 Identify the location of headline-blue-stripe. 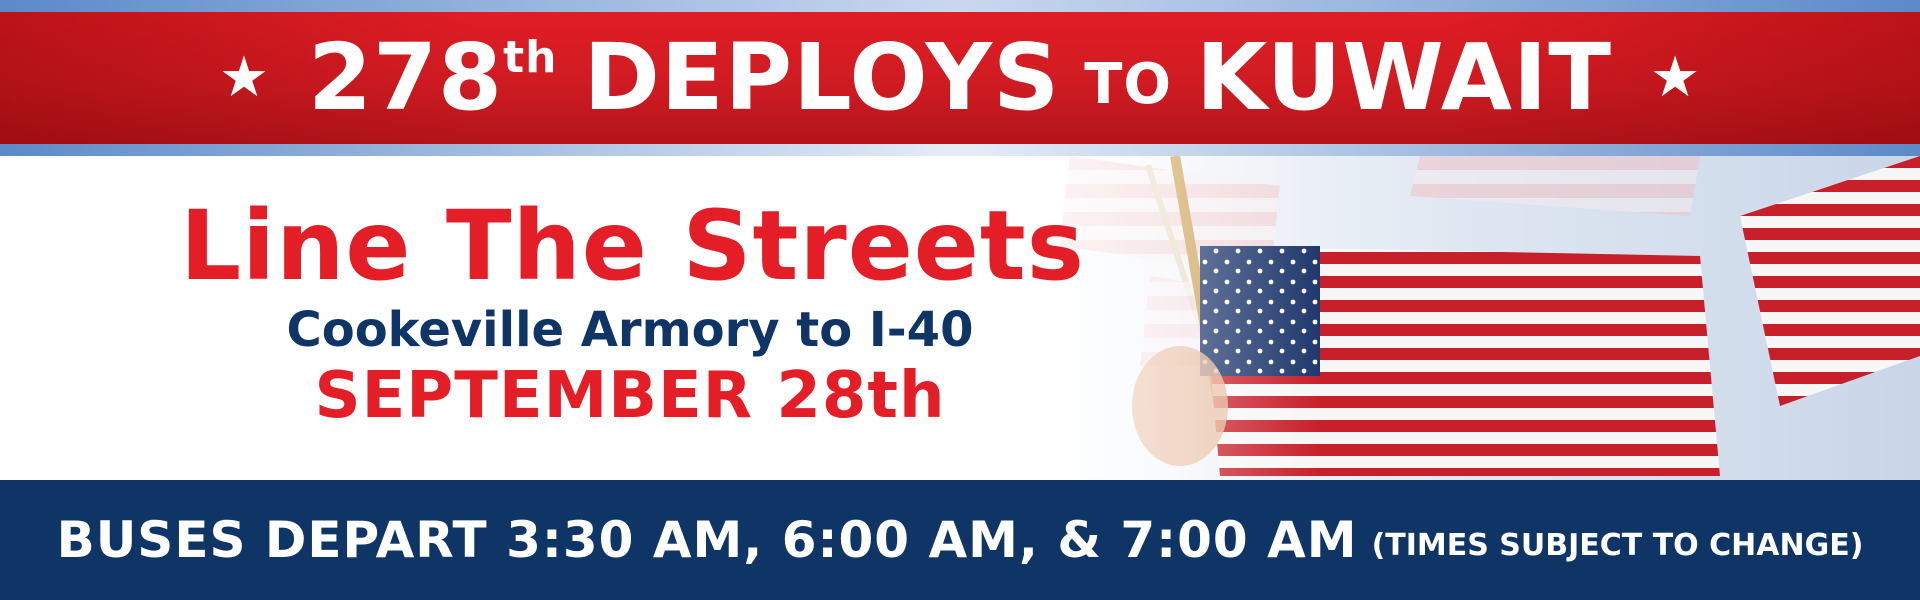
(960, 150).